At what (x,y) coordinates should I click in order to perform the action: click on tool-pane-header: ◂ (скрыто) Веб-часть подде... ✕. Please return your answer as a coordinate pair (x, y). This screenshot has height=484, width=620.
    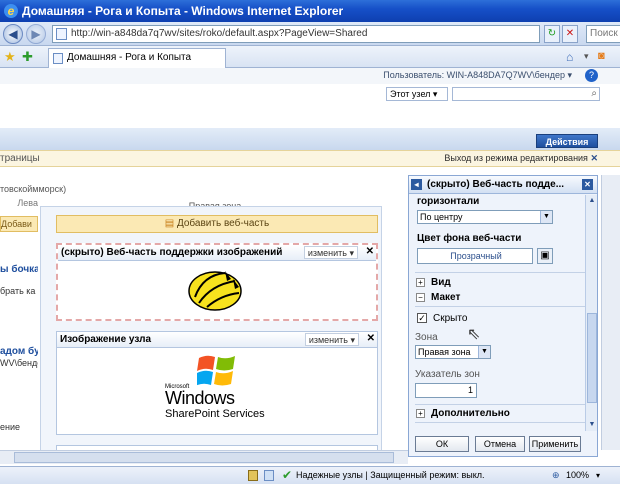
    Looking at the image, I should click on (503, 185).